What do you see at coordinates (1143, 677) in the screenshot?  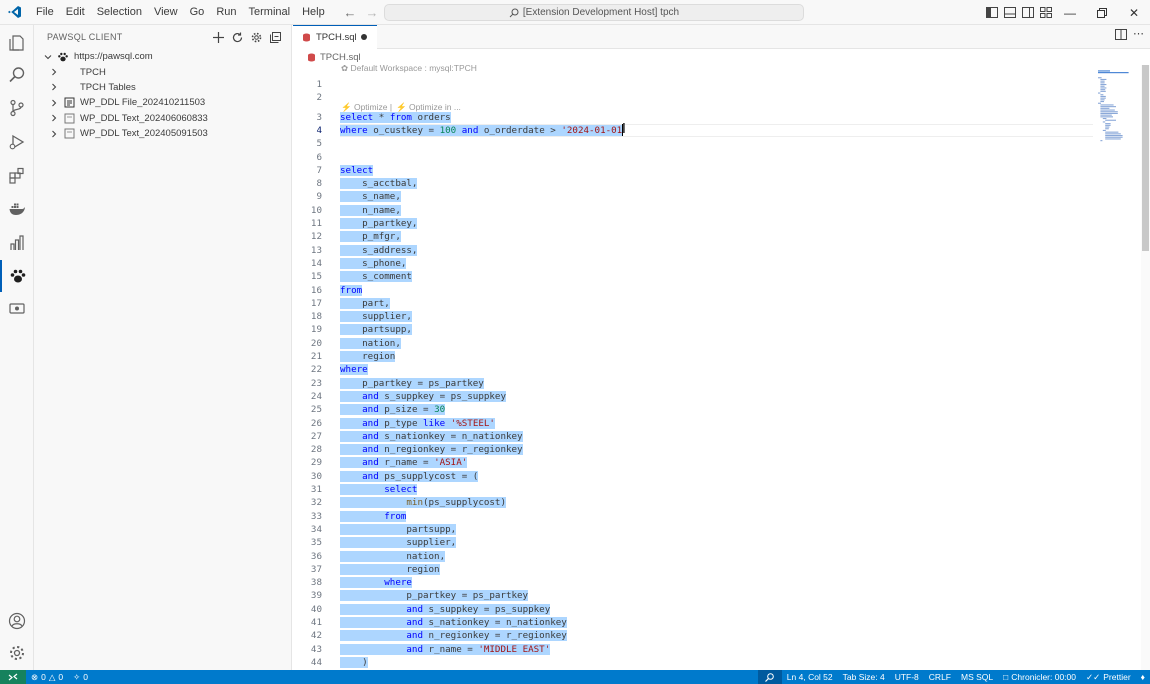 I see `notifications-bell-icon: ♦` at bounding box center [1143, 677].